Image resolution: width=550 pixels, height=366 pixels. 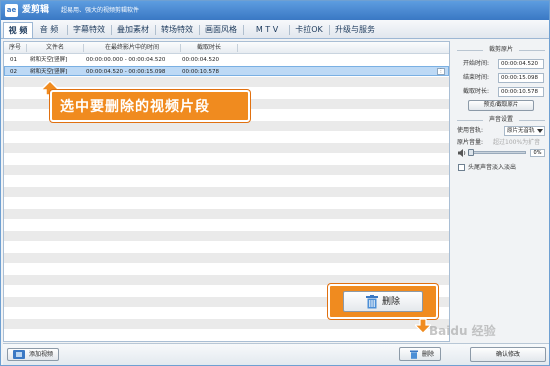 I want to click on tab-audio: 音 频, so click(x=49, y=30).